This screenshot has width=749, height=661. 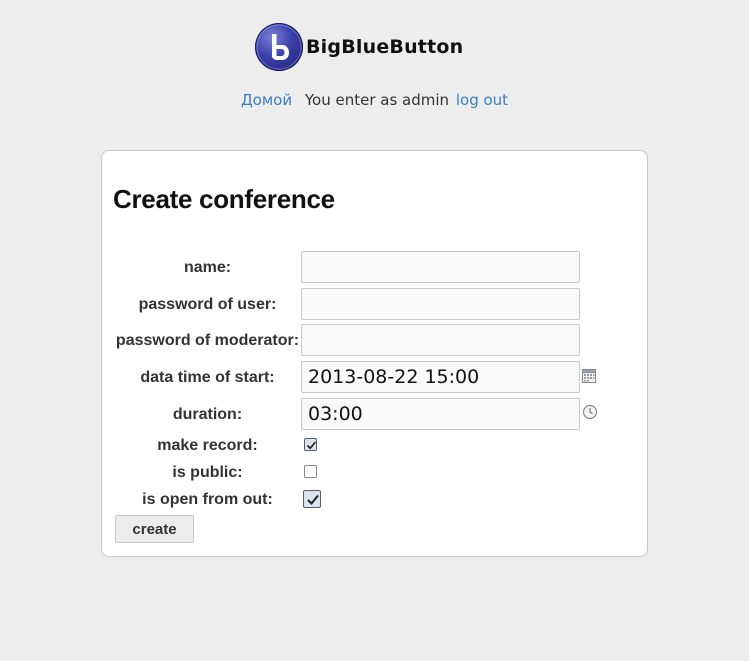 I want to click on password-moderator-input, so click(x=440, y=340).